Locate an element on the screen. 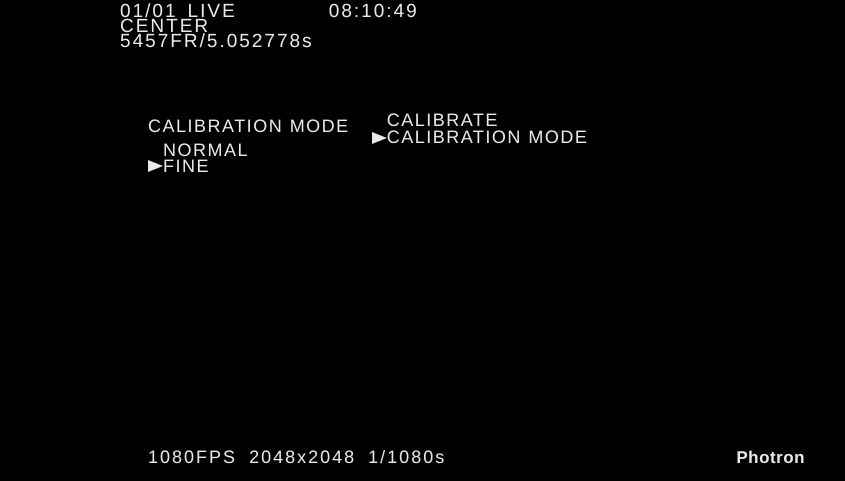 The width and height of the screenshot is (845, 481). mode-text: LIVE is located at coordinates (212, 11).